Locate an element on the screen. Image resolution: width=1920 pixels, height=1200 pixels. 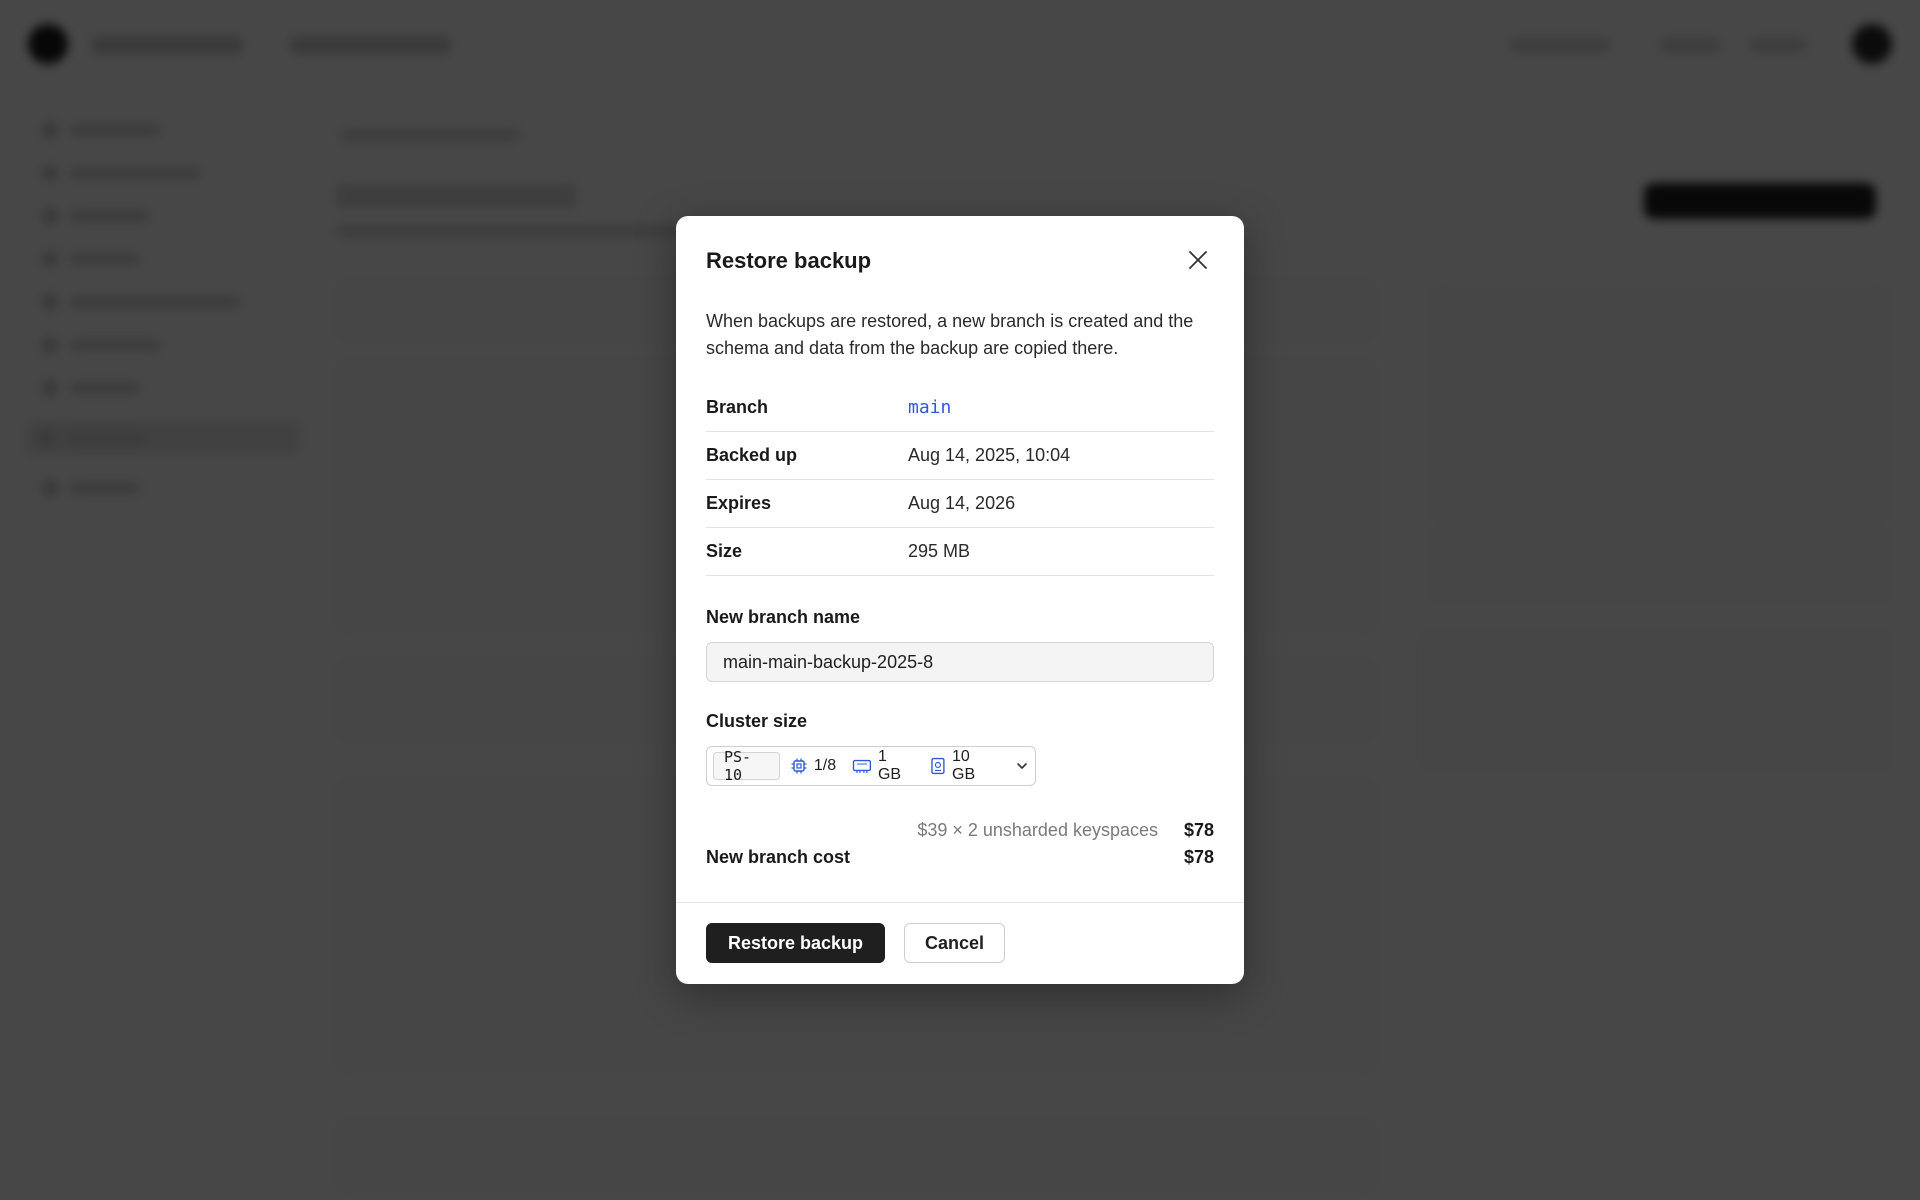
detail-label: Size is located at coordinates (724, 551).